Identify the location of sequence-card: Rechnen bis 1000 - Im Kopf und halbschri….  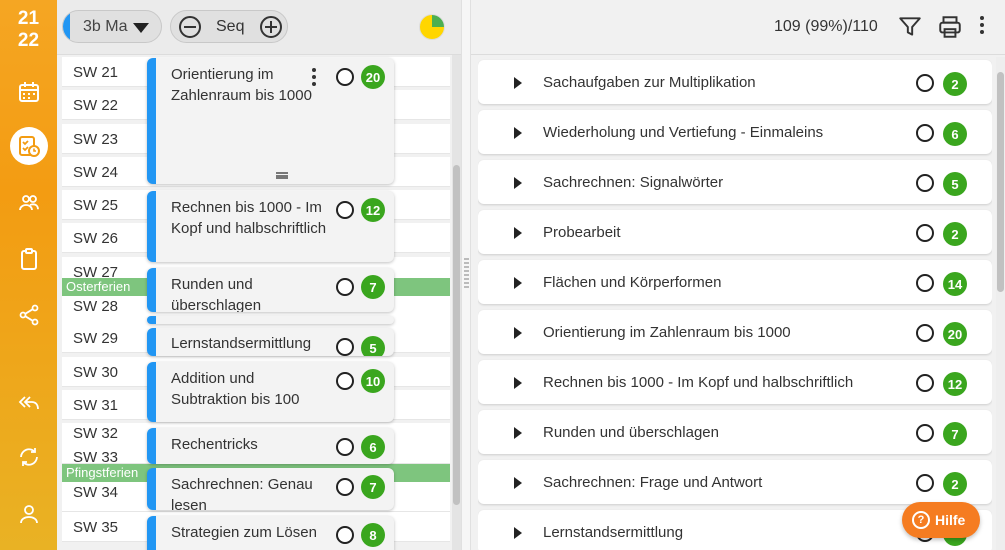
(270, 226).